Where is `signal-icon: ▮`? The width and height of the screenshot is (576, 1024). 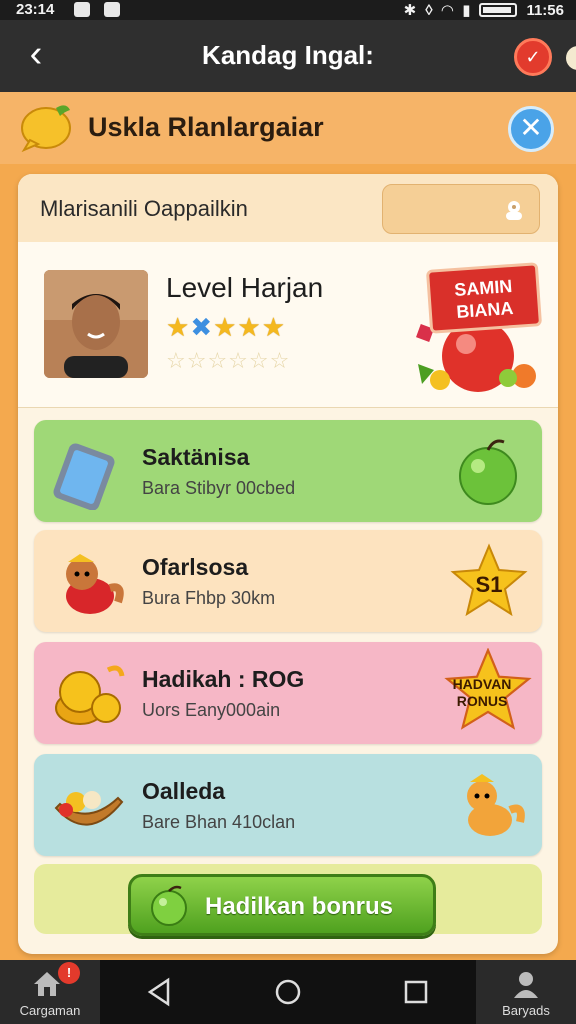
signal-icon: ▮ is located at coordinates (466, 10).